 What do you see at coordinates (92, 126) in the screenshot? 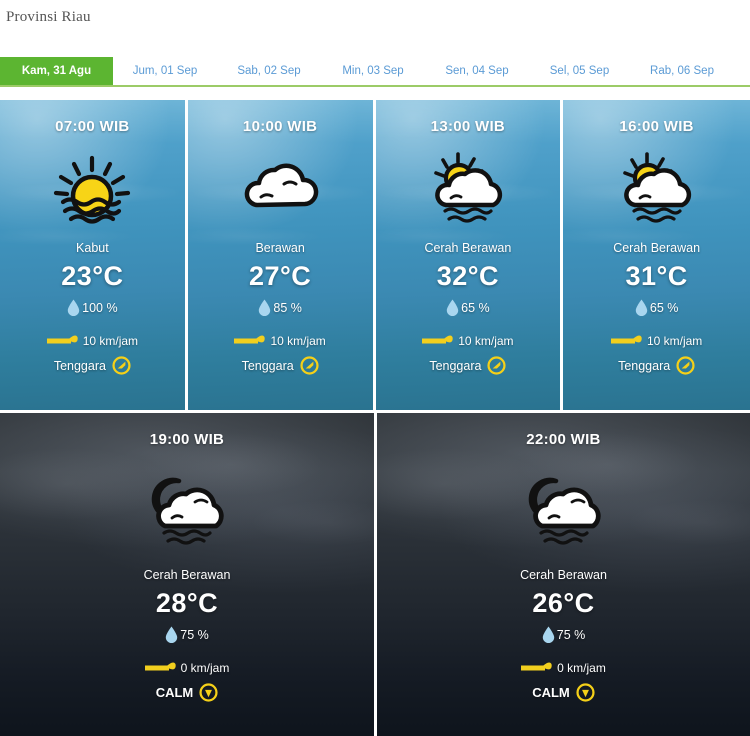
I see `forecast-time: 07:00 WIB` at bounding box center [92, 126].